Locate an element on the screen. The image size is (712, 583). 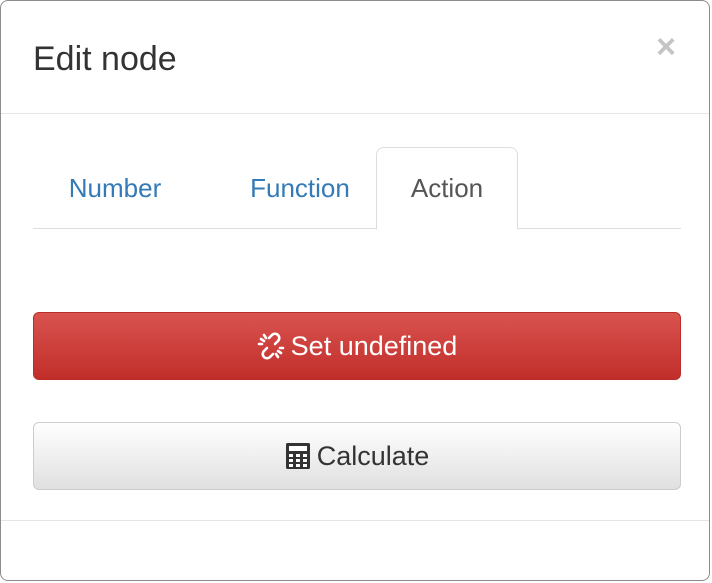
tab-function: Function is located at coordinates (300, 188).